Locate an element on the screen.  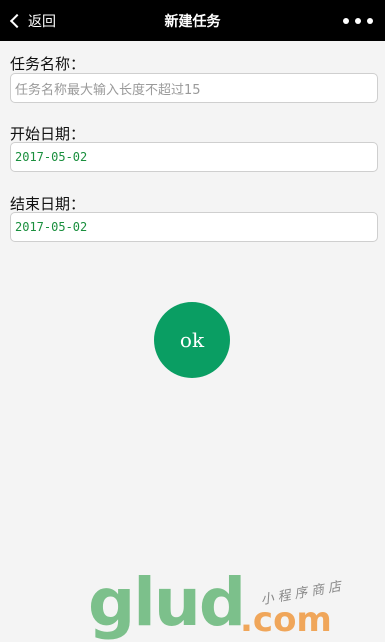
page-title: 新建任务 is located at coordinates (192, 21).